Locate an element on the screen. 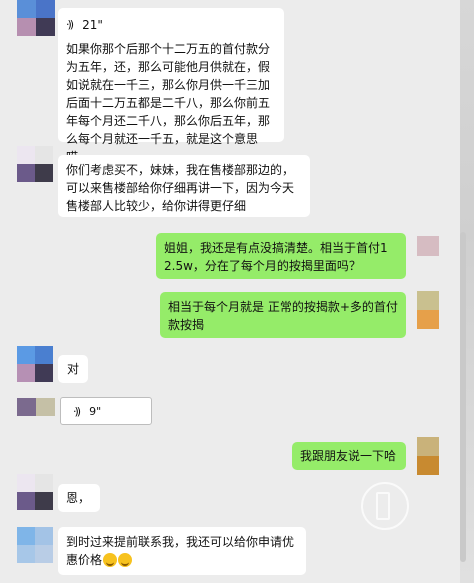  message-text: 对 is located at coordinates (72, 369).